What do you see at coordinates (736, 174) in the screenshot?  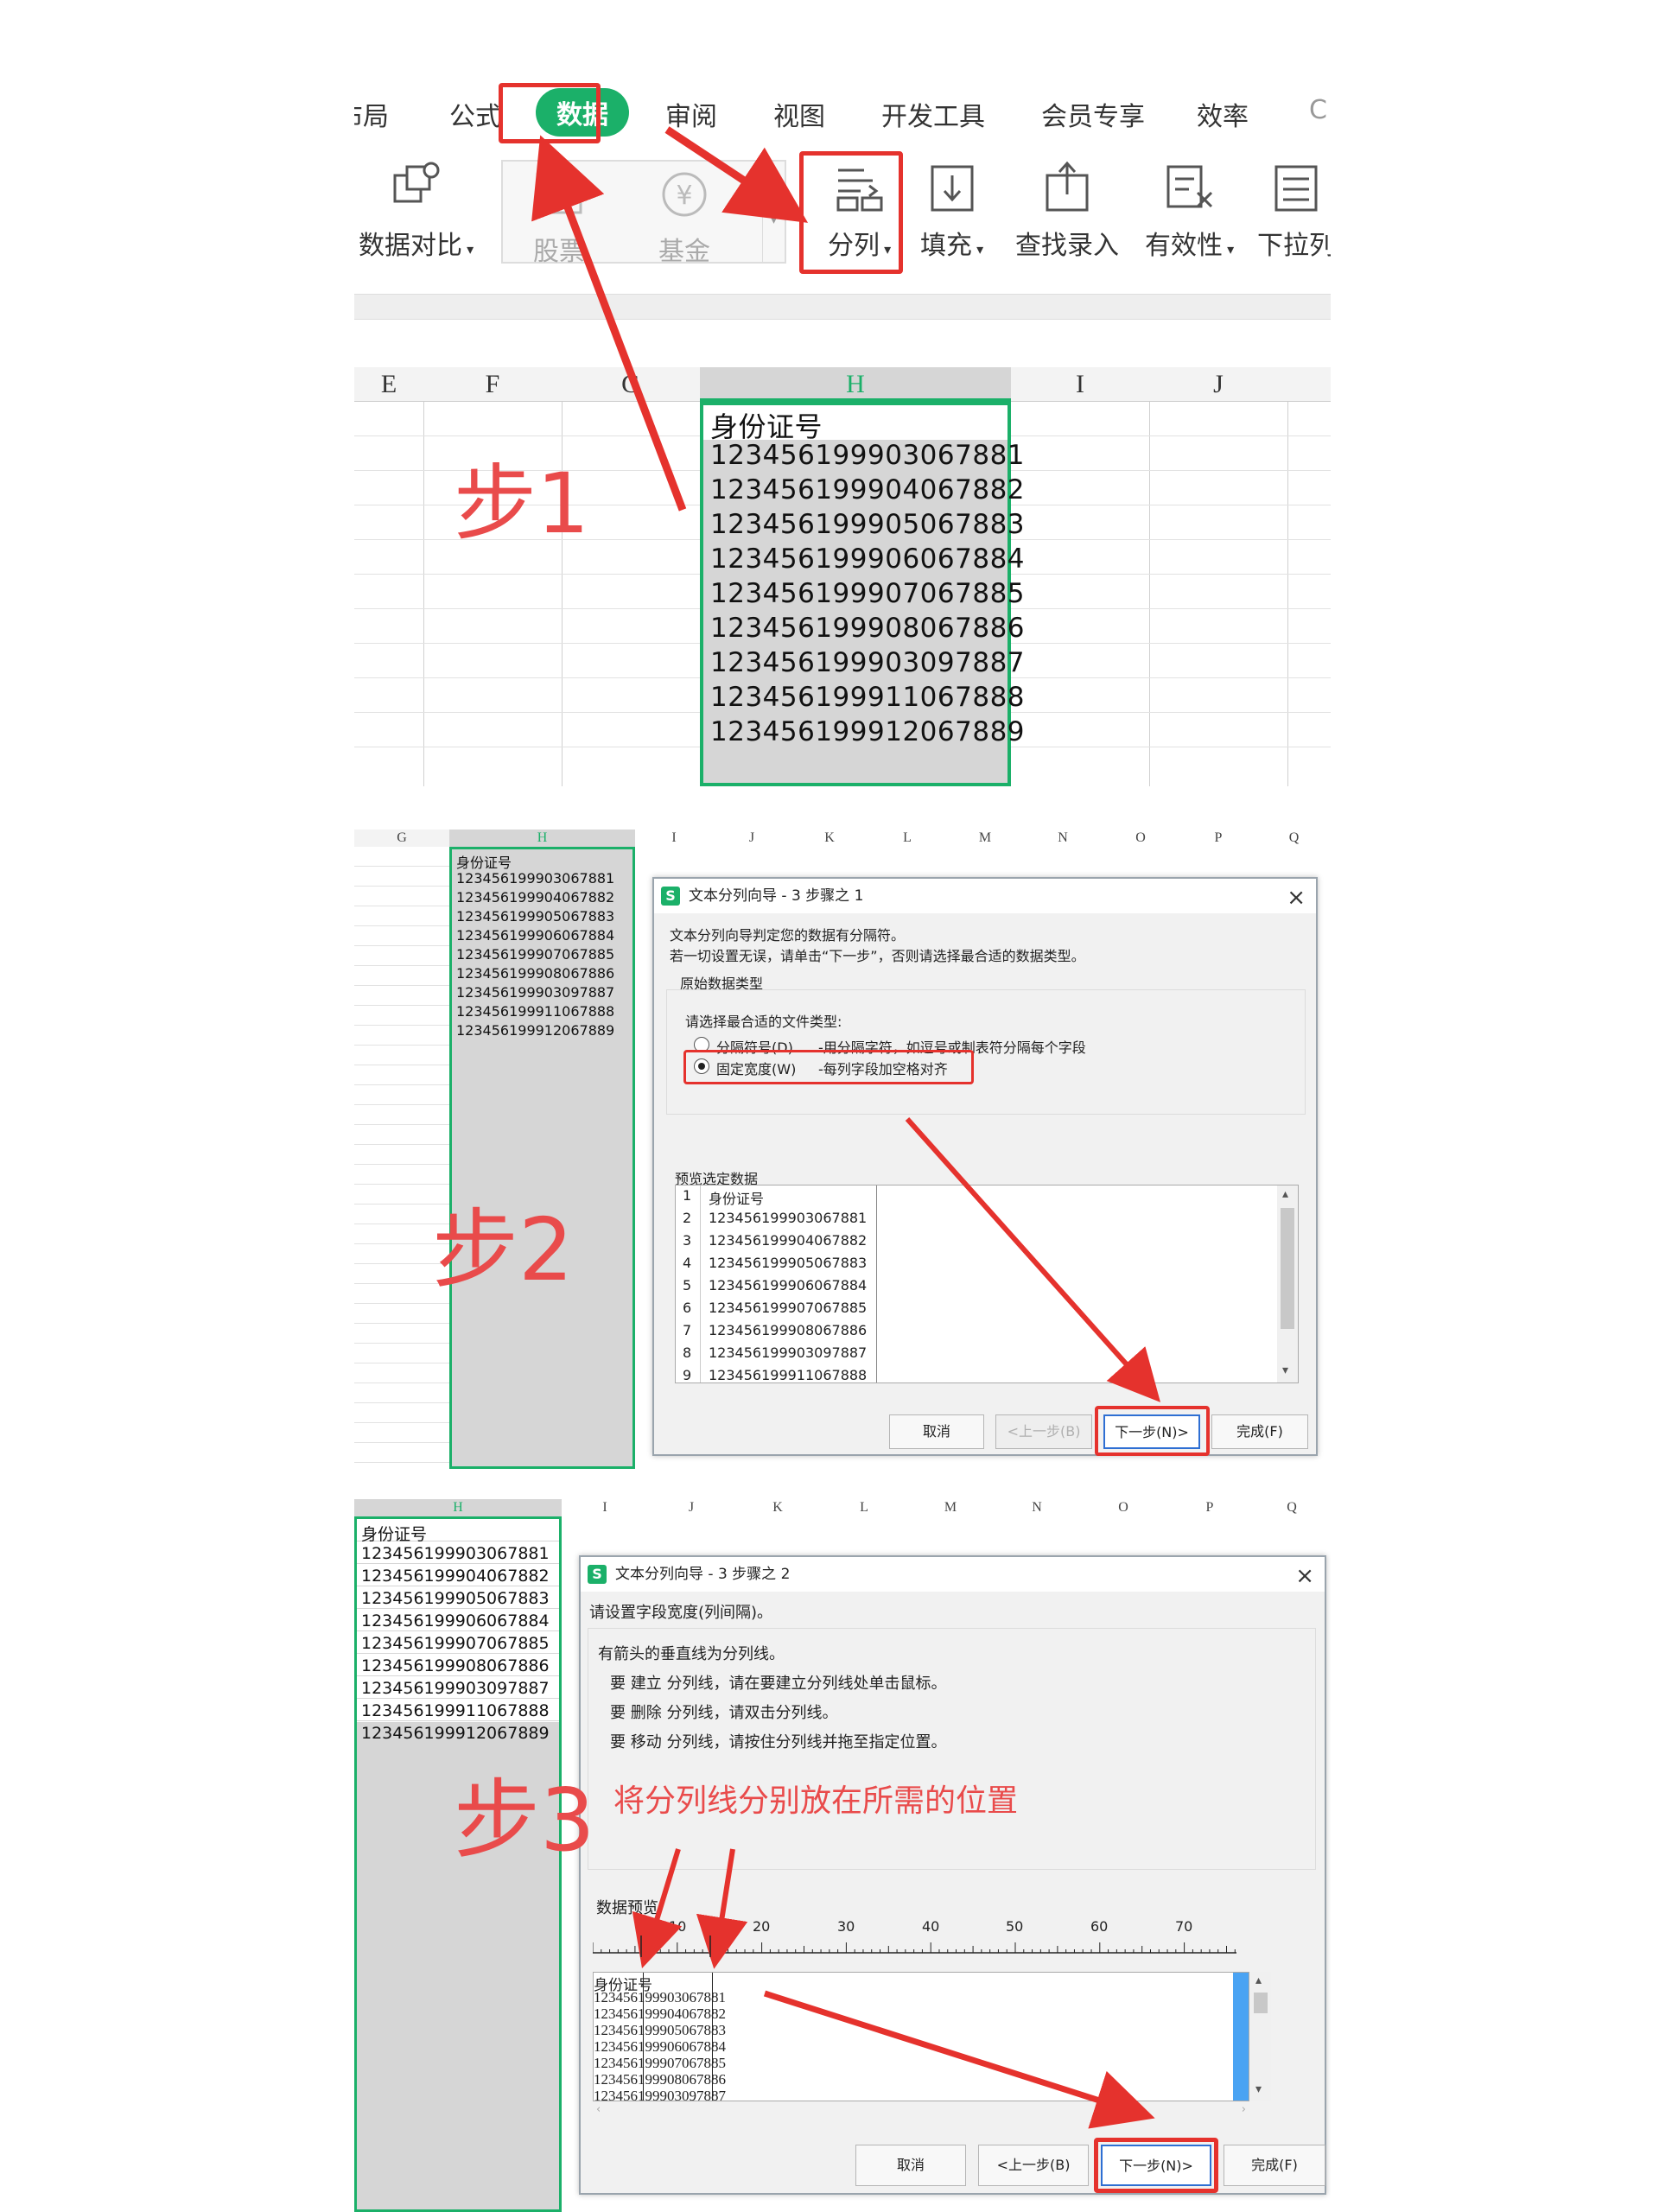 I see `arrow-to-split-button` at bounding box center [736, 174].